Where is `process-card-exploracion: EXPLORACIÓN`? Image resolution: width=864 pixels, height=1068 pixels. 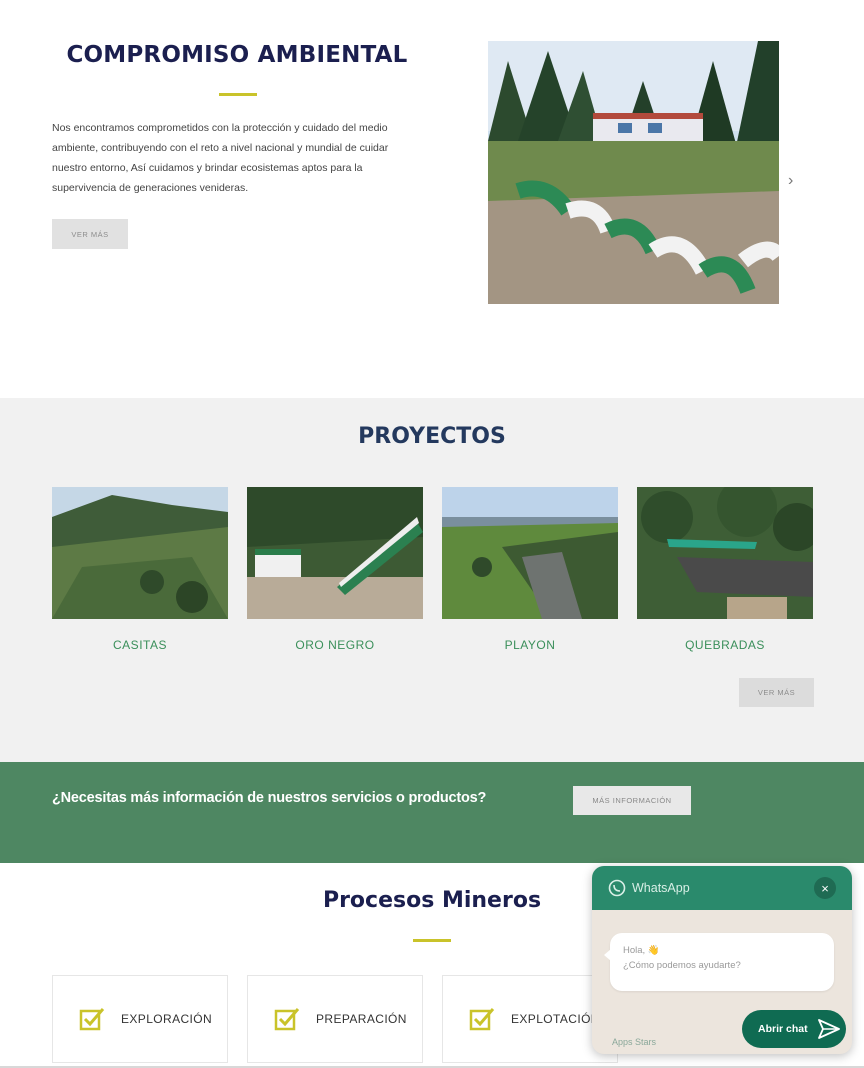 process-card-exploracion: EXPLORACIÓN is located at coordinates (140, 1019).